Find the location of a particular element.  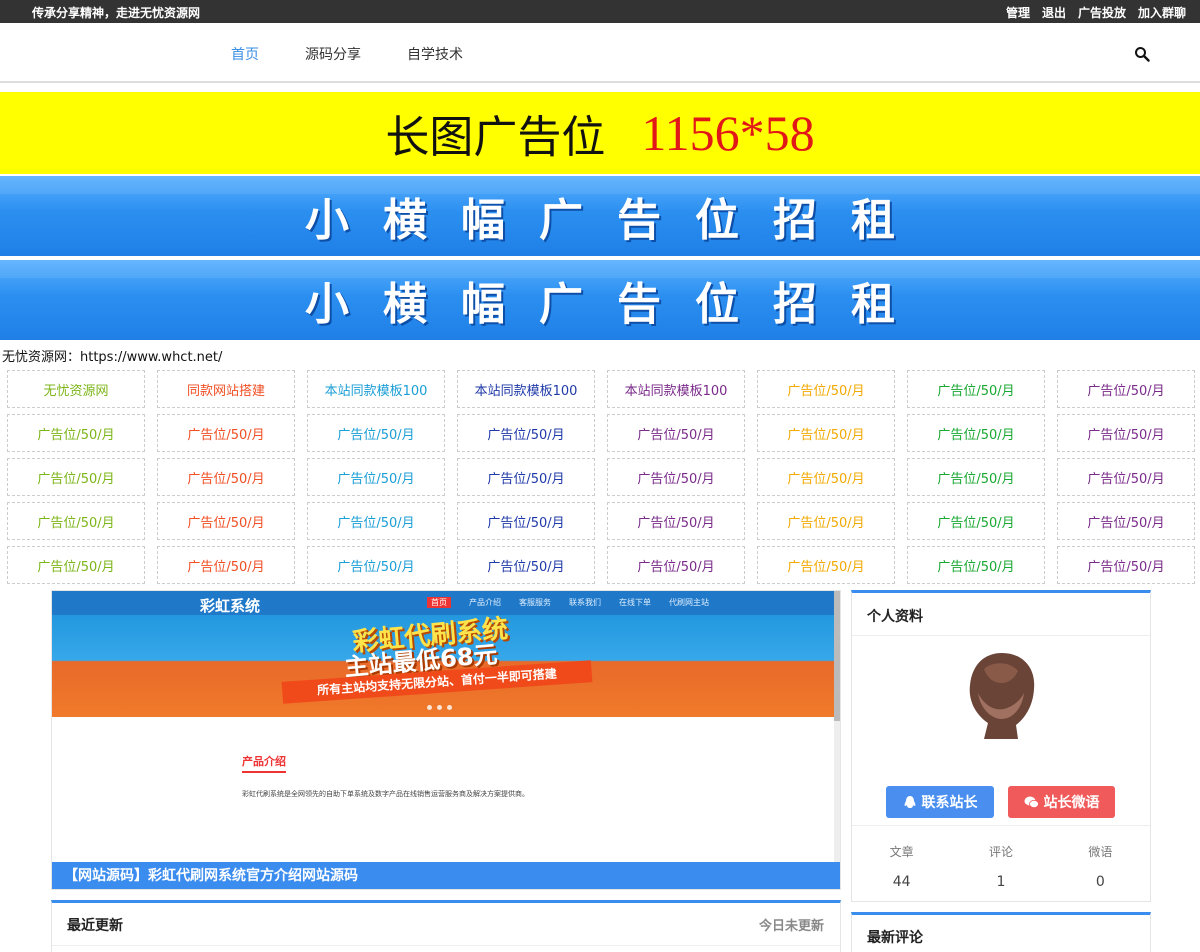

hero-brand: 彩虹系统 is located at coordinates (230, 605).